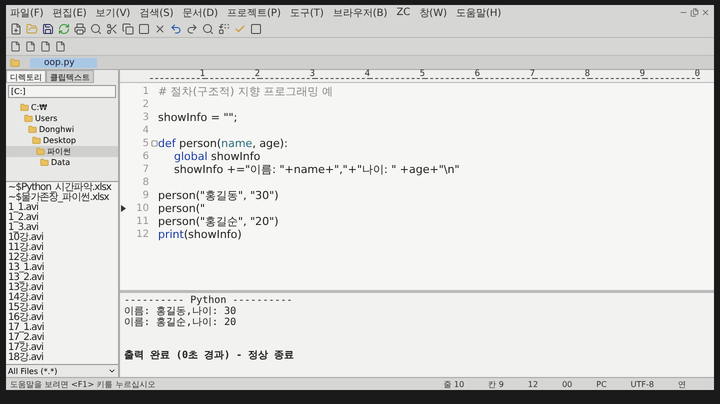  I want to click on status-hint: 도움말을 보려면 <F1> 키를 누르십시오, so click(83, 384).